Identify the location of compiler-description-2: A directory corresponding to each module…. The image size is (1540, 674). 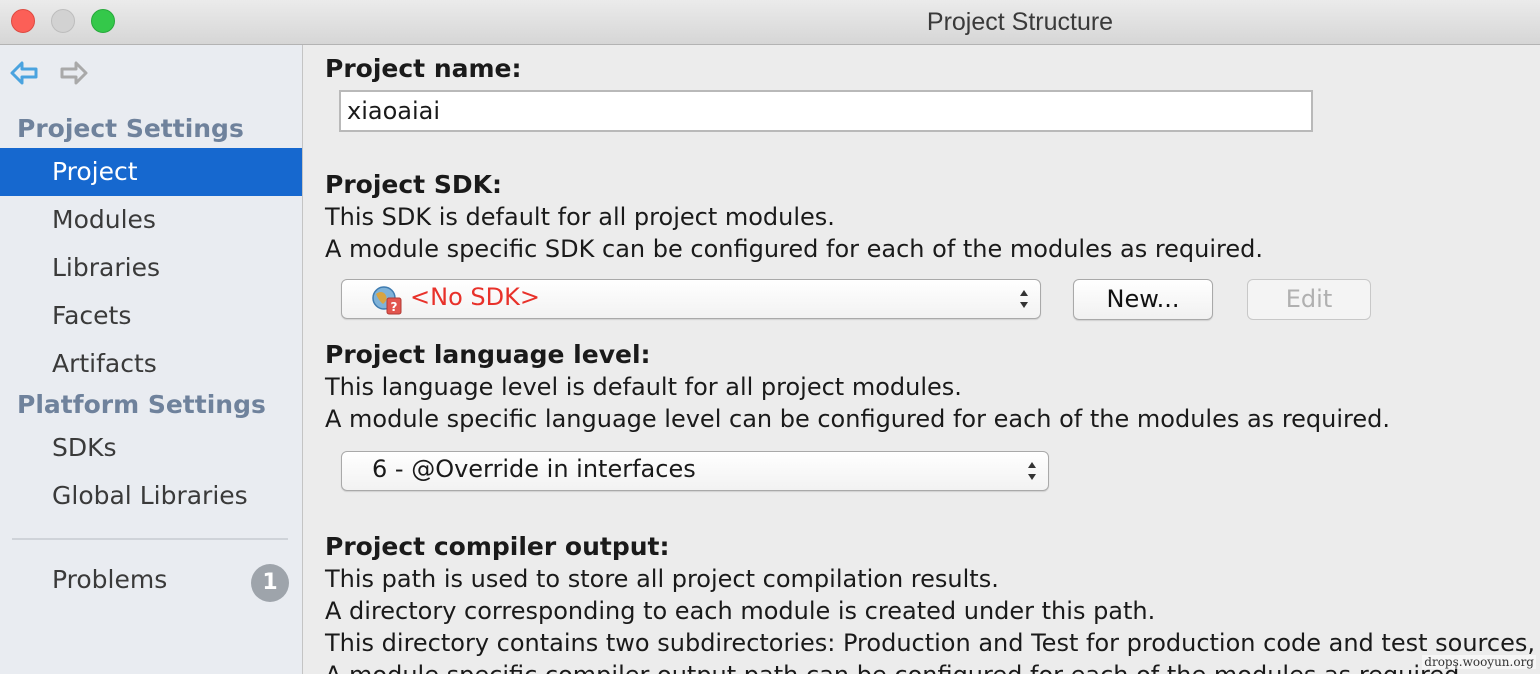
(740, 611).